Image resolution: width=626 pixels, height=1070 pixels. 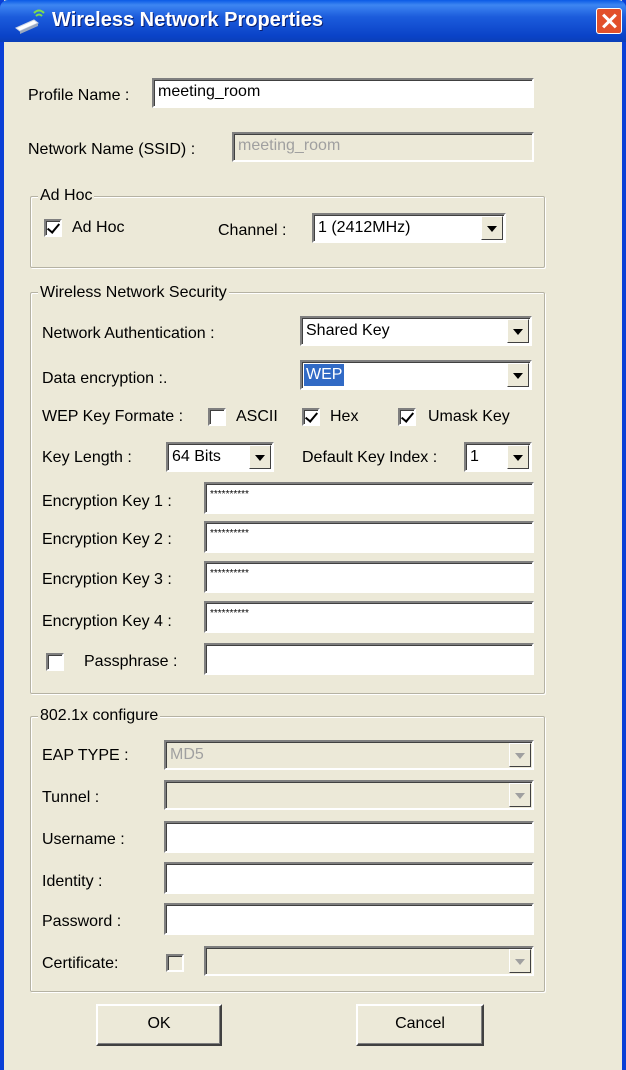 What do you see at coordinates (257, 416) in the screenshot?
I see `ascii-label: ASCII` at bounding box center [257, 416].